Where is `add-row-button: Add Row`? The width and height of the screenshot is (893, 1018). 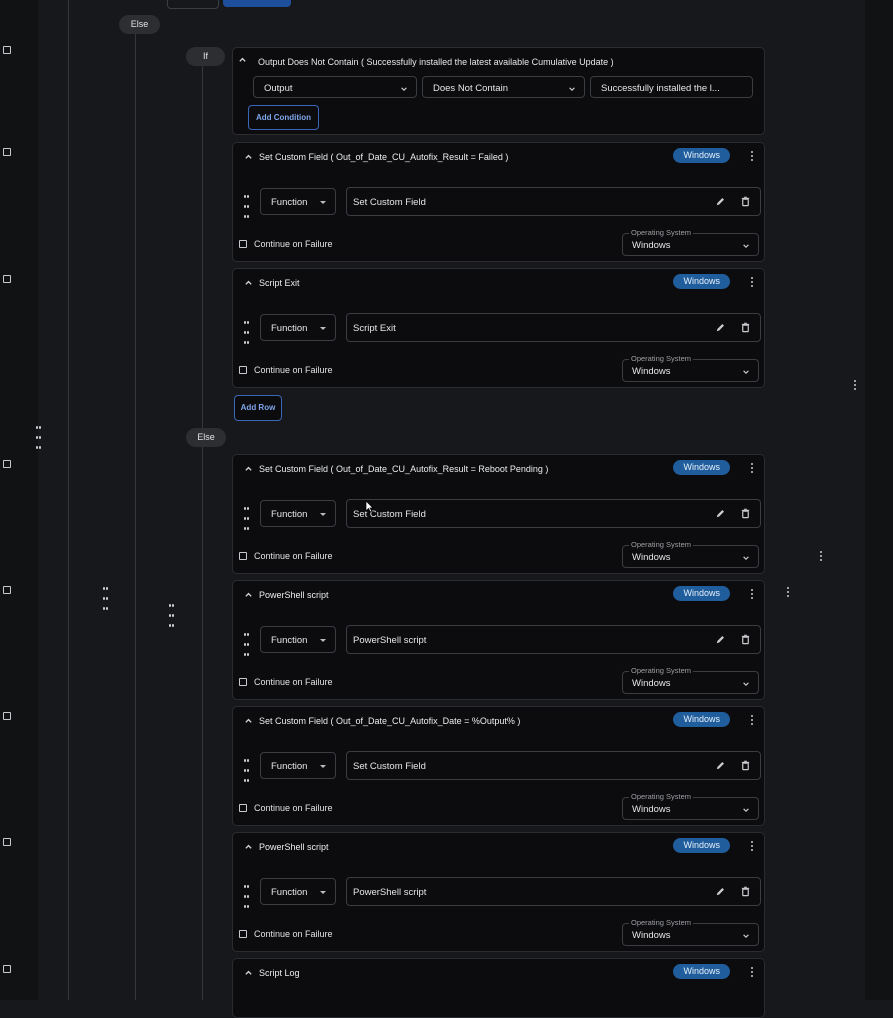 add-row-button: Add Row is located at coordinates (258, 408).